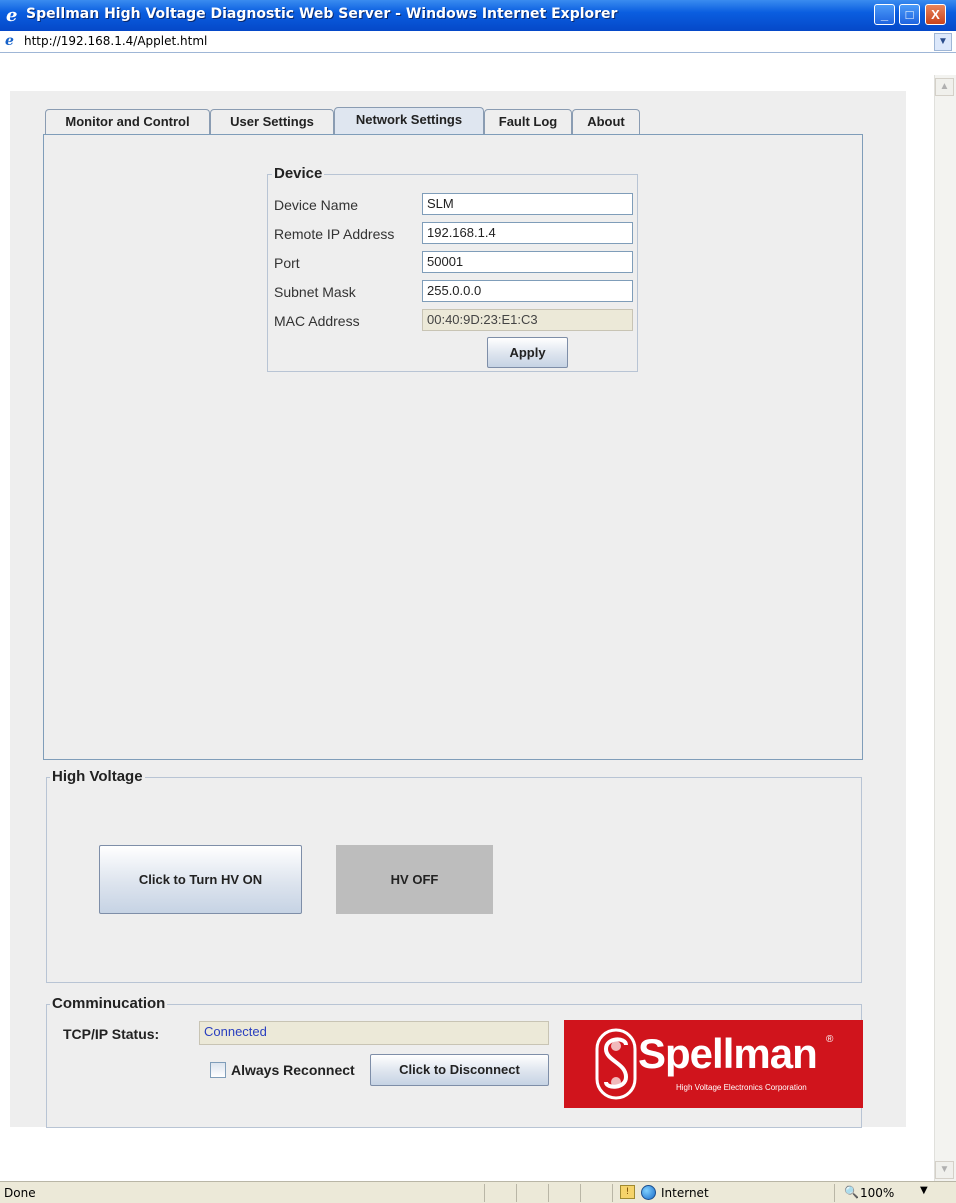  Describe the element at coordinates (627, 1192) in the screenshot. I see `security-lock-icon: !` at that location.